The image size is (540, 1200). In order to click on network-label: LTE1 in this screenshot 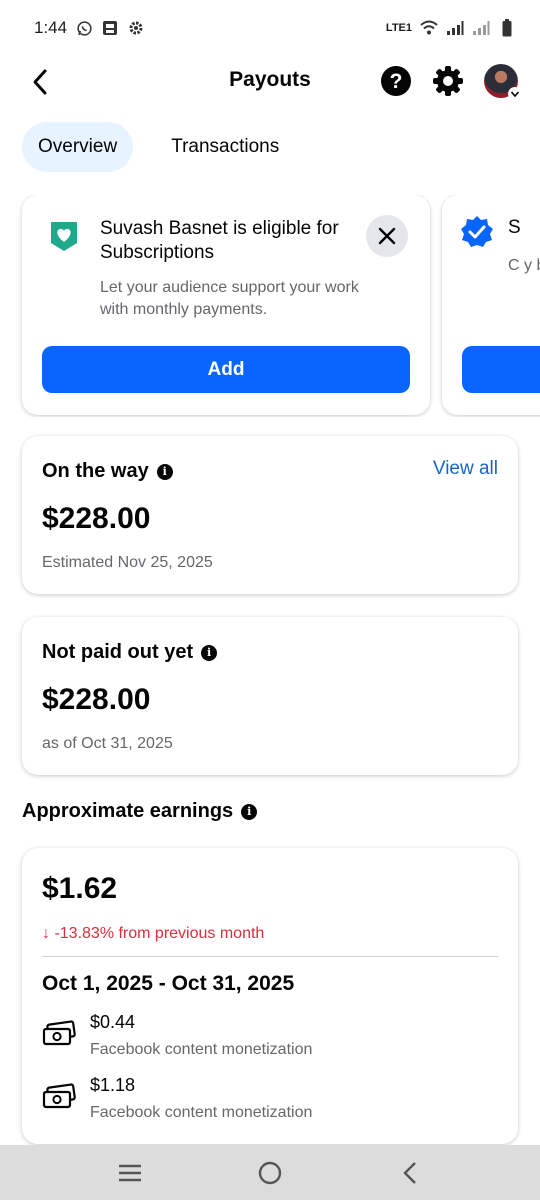, I will do `click(398, 28)`.